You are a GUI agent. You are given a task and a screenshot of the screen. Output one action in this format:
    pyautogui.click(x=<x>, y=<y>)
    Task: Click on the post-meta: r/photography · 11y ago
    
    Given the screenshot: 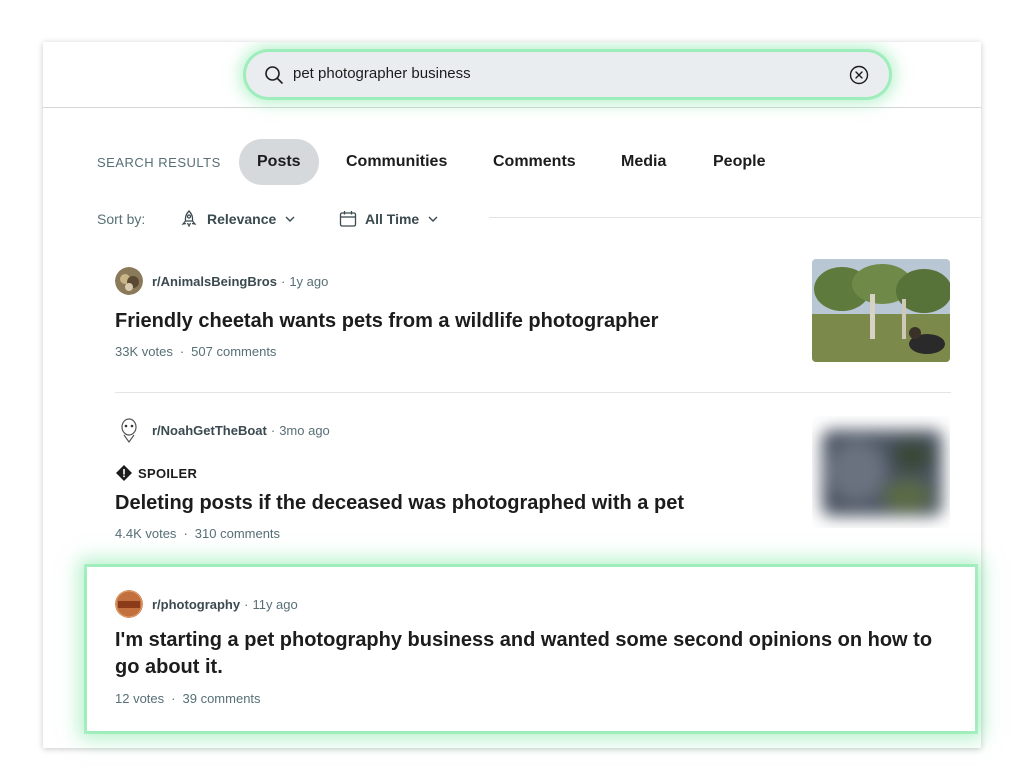 What is the action you would take?
    pyautogui.click(x=206, y=604)
    